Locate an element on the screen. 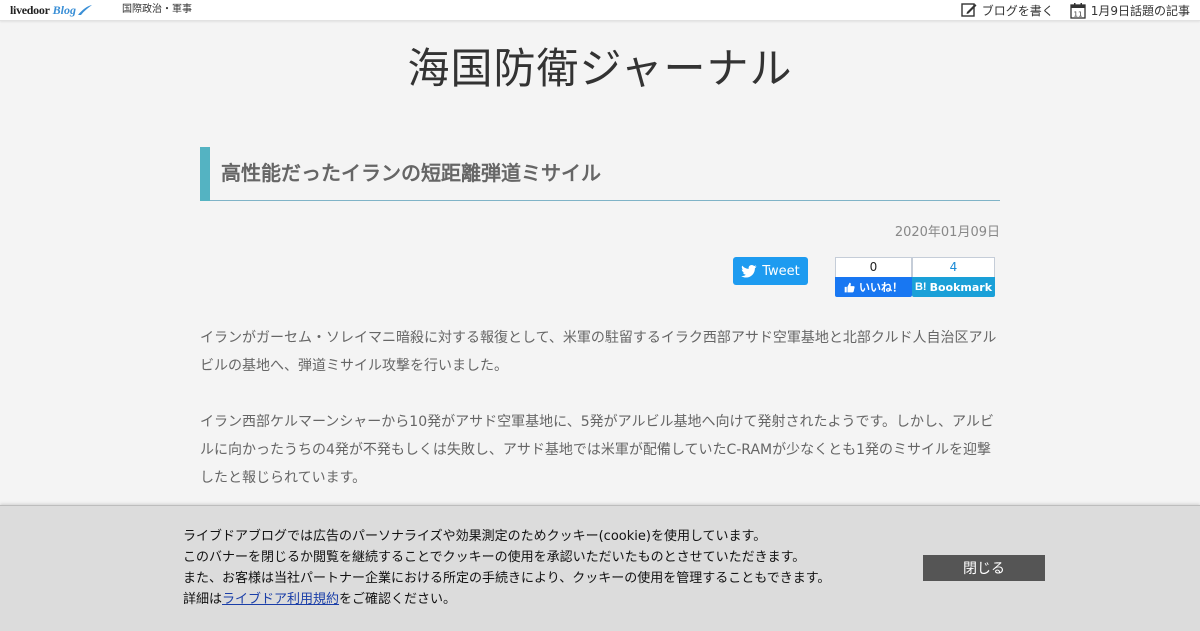  hatena-bookmark-button: B! Bookmark is located at coordinates (953, 287).